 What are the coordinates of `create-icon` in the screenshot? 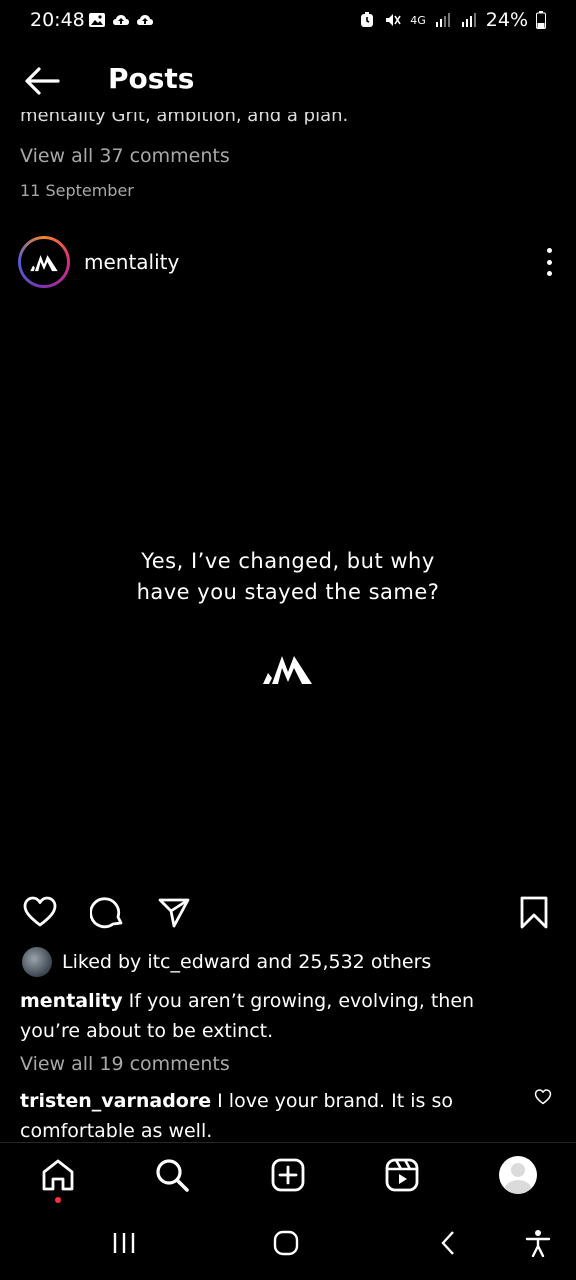 It's located at (288, 1175).